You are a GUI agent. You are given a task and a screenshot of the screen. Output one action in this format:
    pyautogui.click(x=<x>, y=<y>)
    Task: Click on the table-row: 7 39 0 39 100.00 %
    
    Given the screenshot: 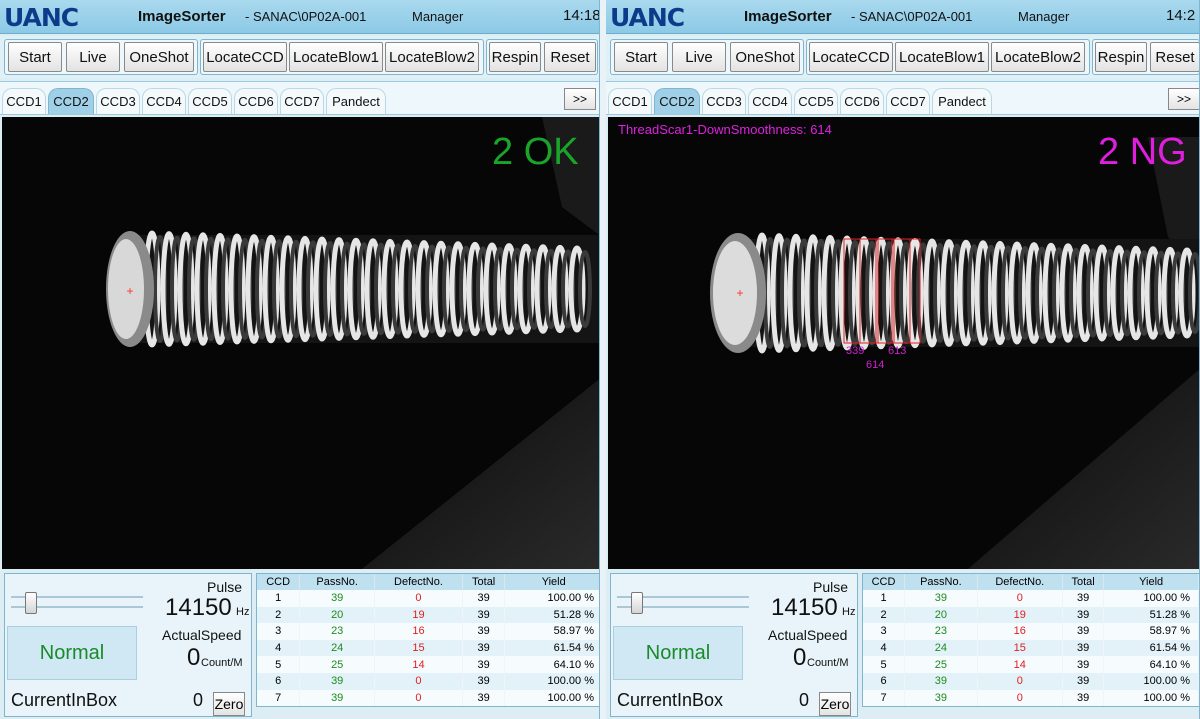 What is the action you would take?
    pyautogui.click(x=428, y=698)
    